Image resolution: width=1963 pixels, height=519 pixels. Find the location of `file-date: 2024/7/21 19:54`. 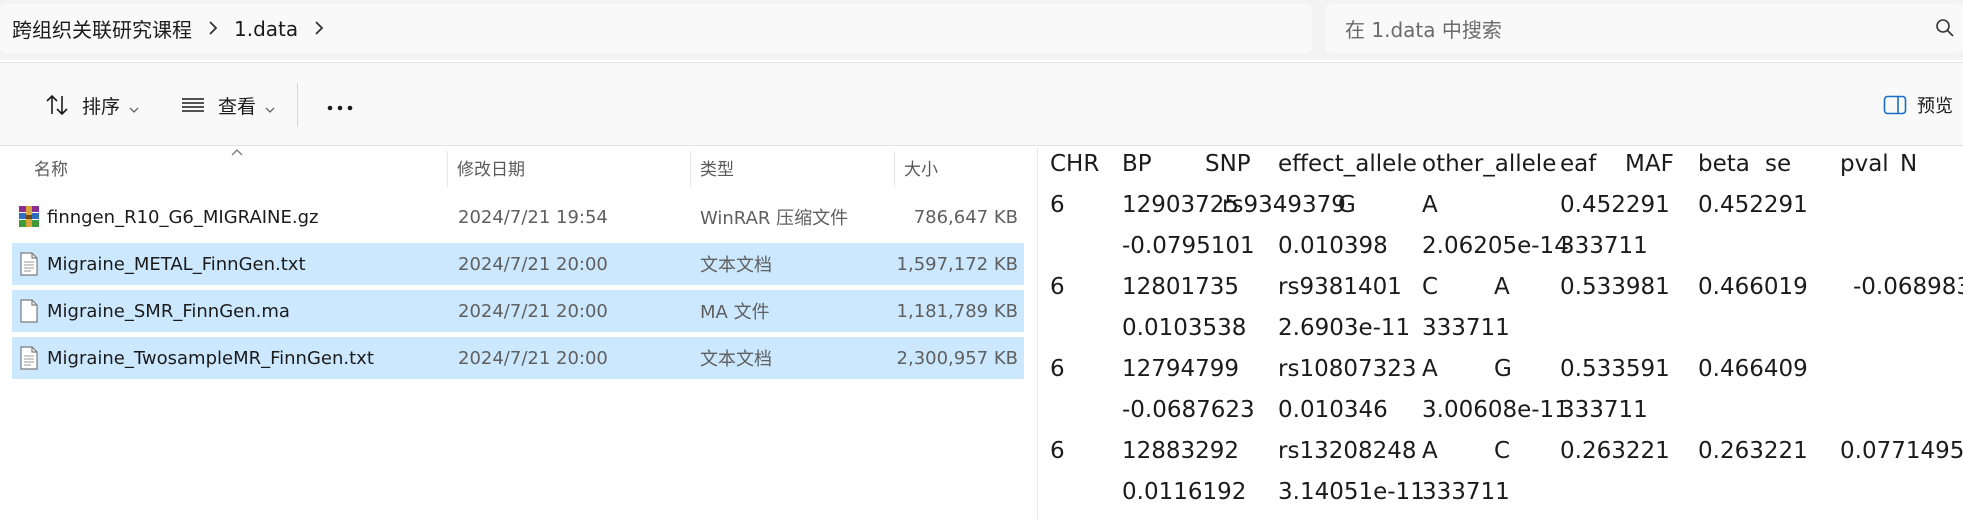

file-date: 2024/7/21 19:54 is located at coordinates (533, 217).